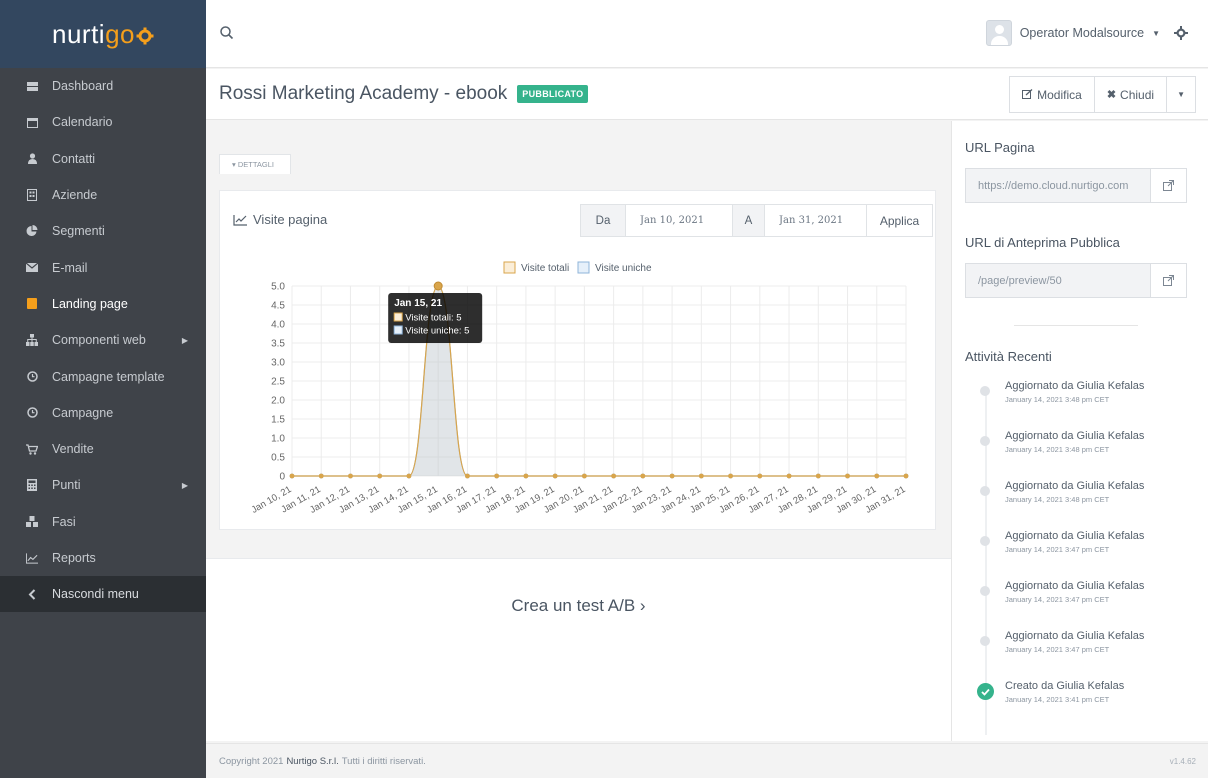 The height and width of the screenshot is (778, 1208). What do you see at coordinates (103, 86) in the screenshot?
I see `sidebar-item-dashboard: Dashboard` at bounding box center [103, 86].